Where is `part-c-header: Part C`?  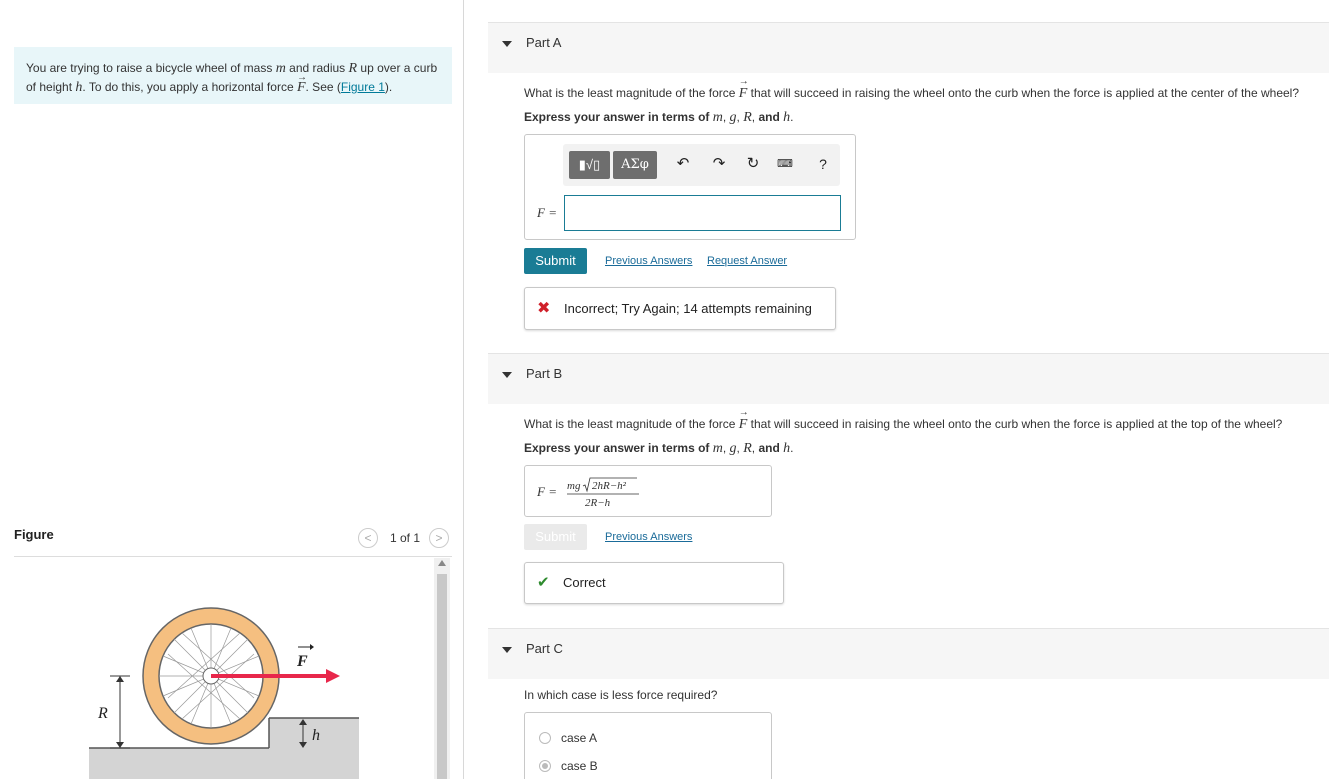 part-c-header: Part C is located at coordinates (908, 653).